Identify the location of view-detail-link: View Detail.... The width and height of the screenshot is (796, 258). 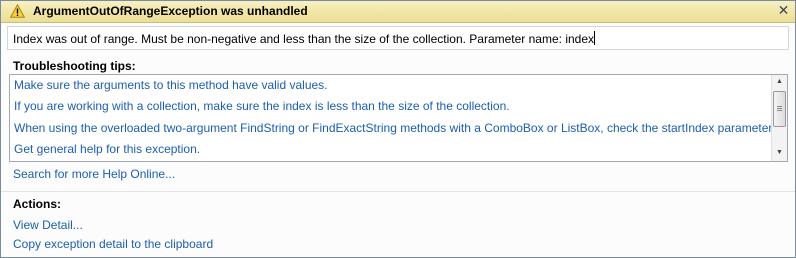
(48, 225).